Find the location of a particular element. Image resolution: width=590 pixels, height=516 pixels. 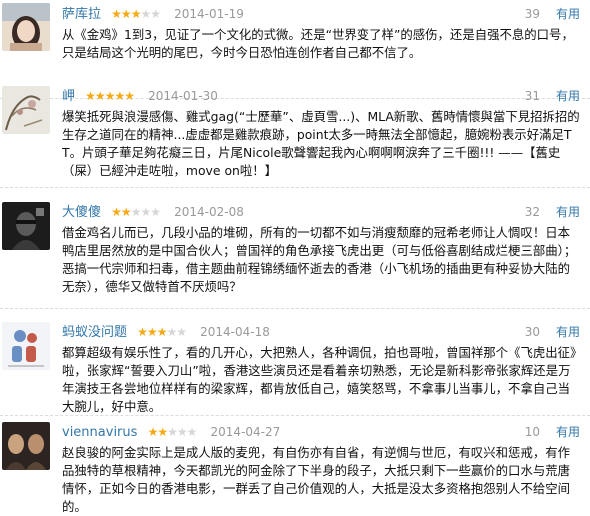

username-link: 大傻傻 is located at coordinates (81, 212).